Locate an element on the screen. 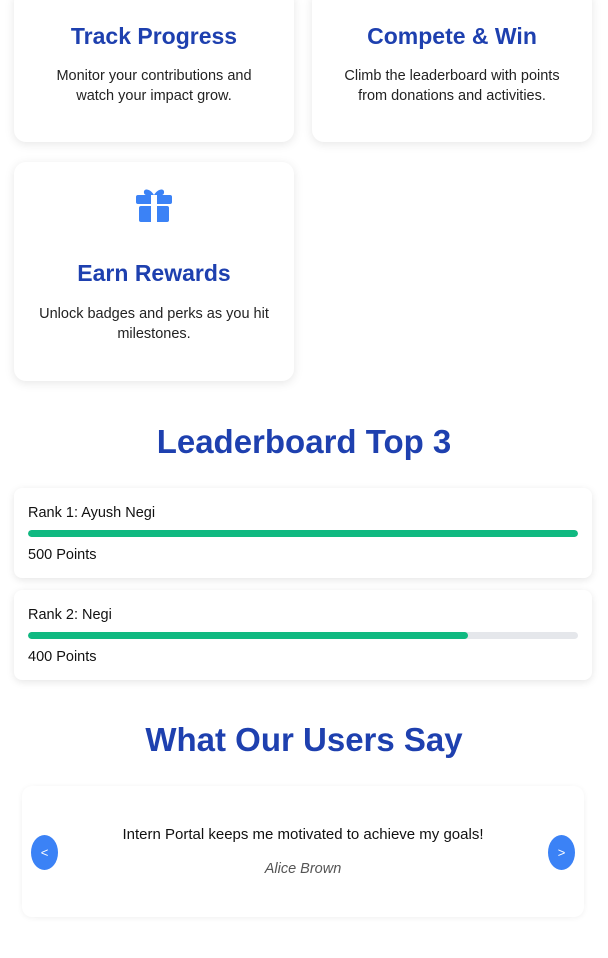  carousel-next-button: > is located at coordinates (561, 852).